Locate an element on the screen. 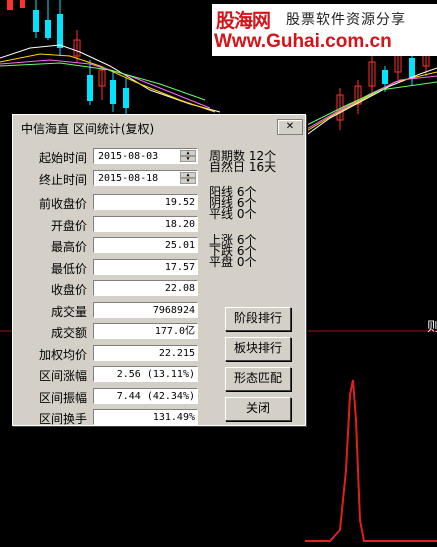  stat-label: 最高价 is located at coordinates (68, 247).